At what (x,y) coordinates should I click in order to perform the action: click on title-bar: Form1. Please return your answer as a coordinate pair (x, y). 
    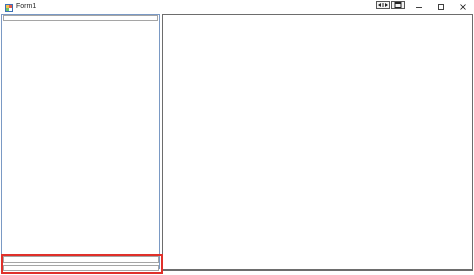
    Looking at the image, I should click on (237, 7).